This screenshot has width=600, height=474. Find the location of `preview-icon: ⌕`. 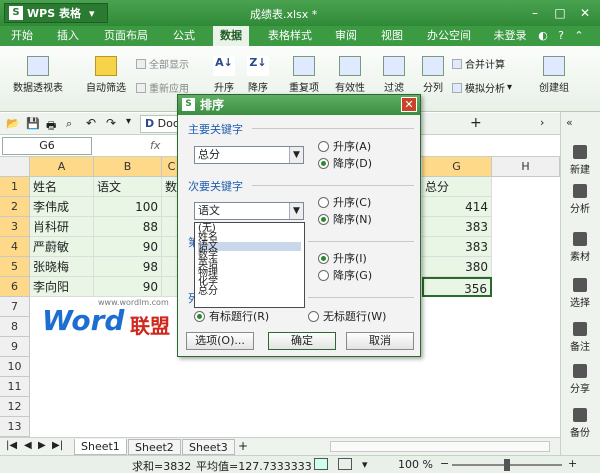

preview-icon: ⌕ is located at coordinates (69, 124).